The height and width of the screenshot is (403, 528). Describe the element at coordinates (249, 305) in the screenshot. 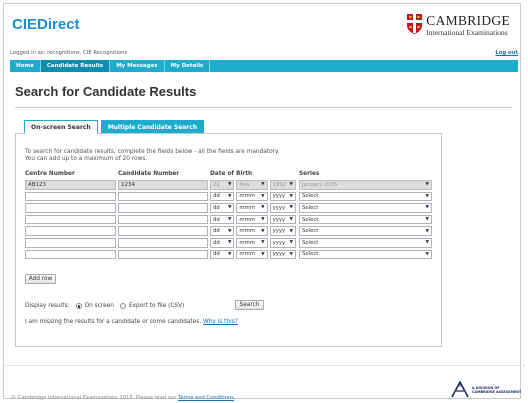

I see `search-button: Search` at that location.